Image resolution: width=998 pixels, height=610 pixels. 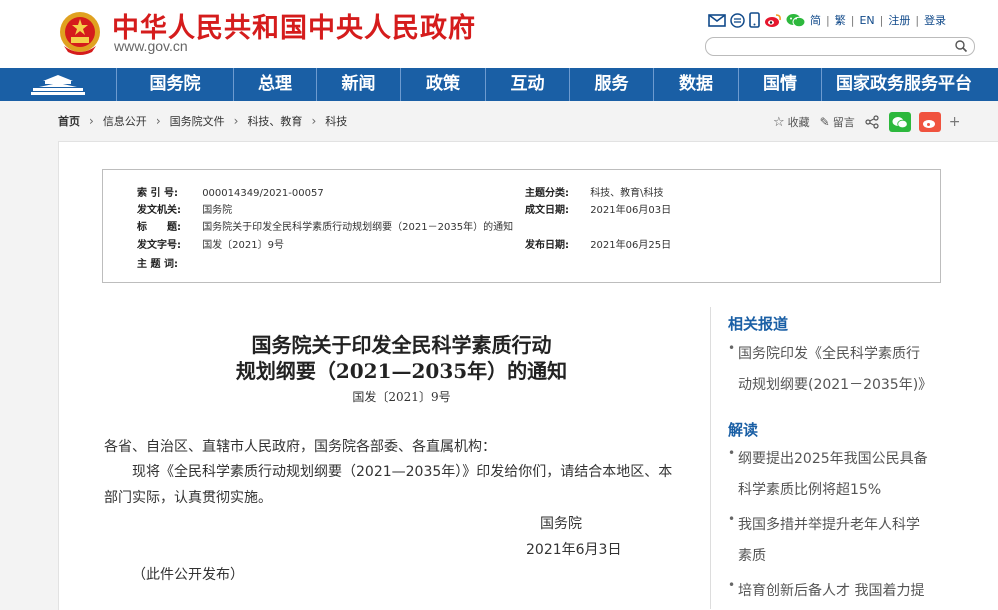 I want to click on main-nav: 国务院 总理 新闻 政策 互动 服务 数据 国情 国家政务服务平台, so click(x=499, y=84).